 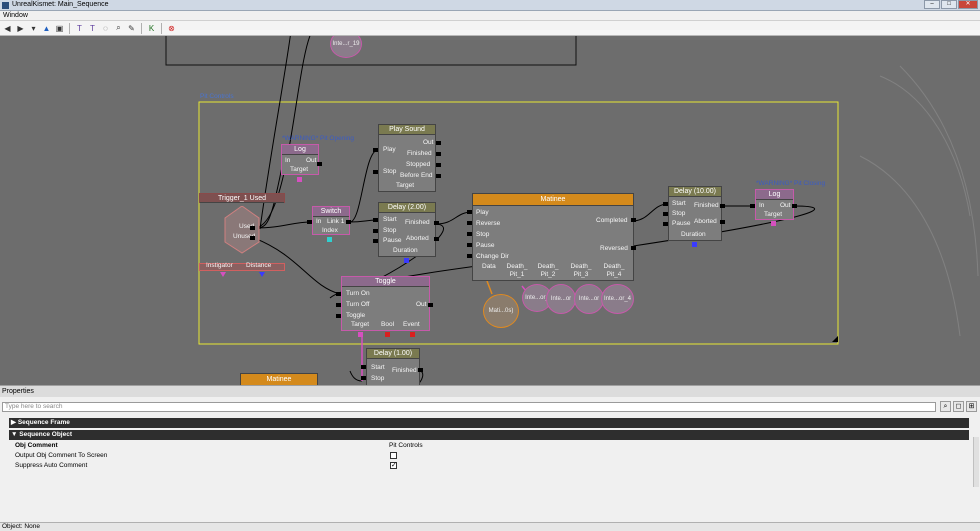 What do you see at coordinates (358, 304) in the screenshot?
I see `pin-label: Turn Off` at bounding box center [358, 304].